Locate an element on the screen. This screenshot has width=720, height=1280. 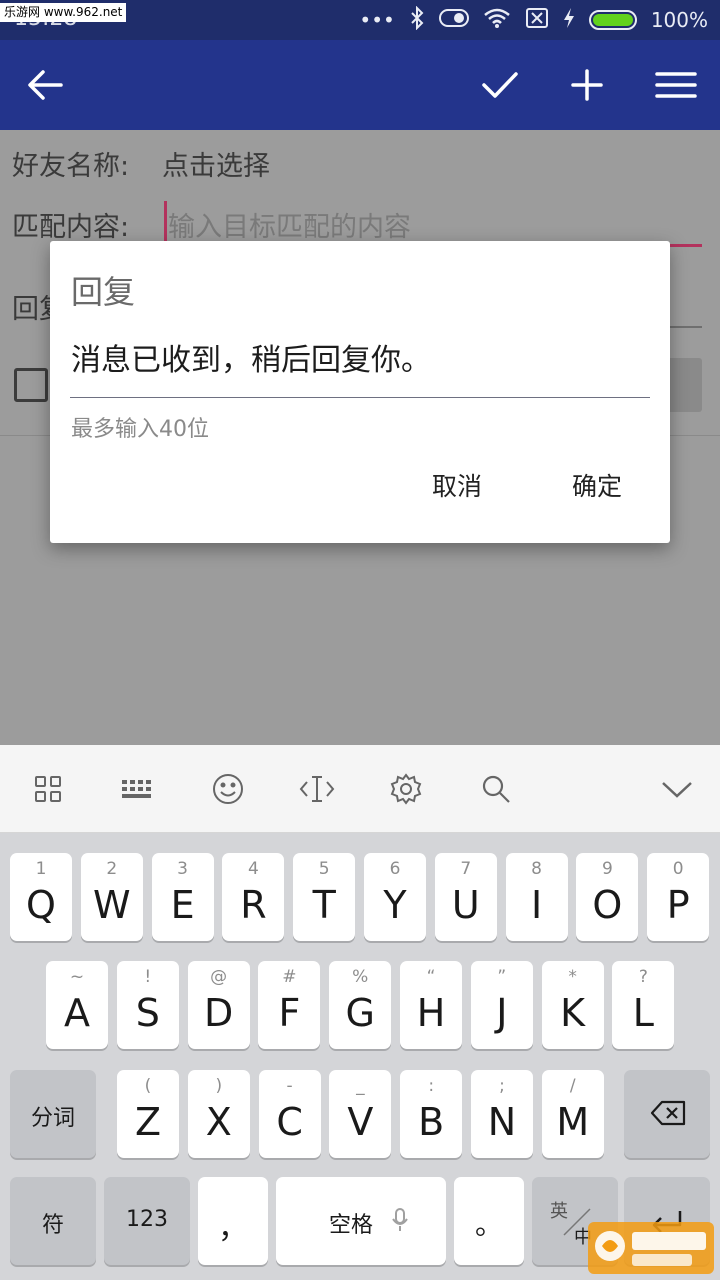
space-key-label: 空格 is located at coordinates (350, 1225).